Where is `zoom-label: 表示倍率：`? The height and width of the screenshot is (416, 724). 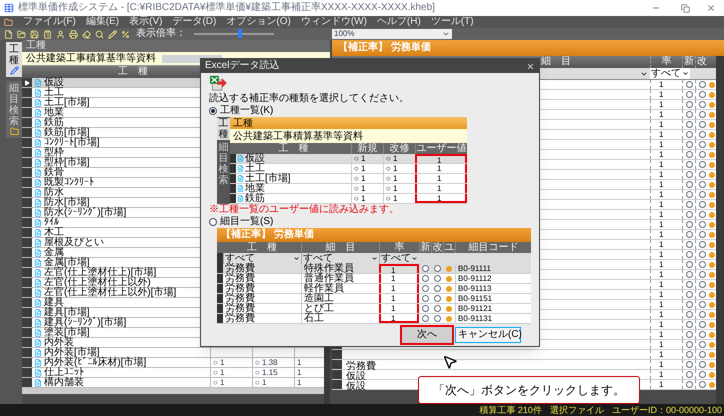
zoom-label: 表示倍率： is located at coordinates (161, 34).